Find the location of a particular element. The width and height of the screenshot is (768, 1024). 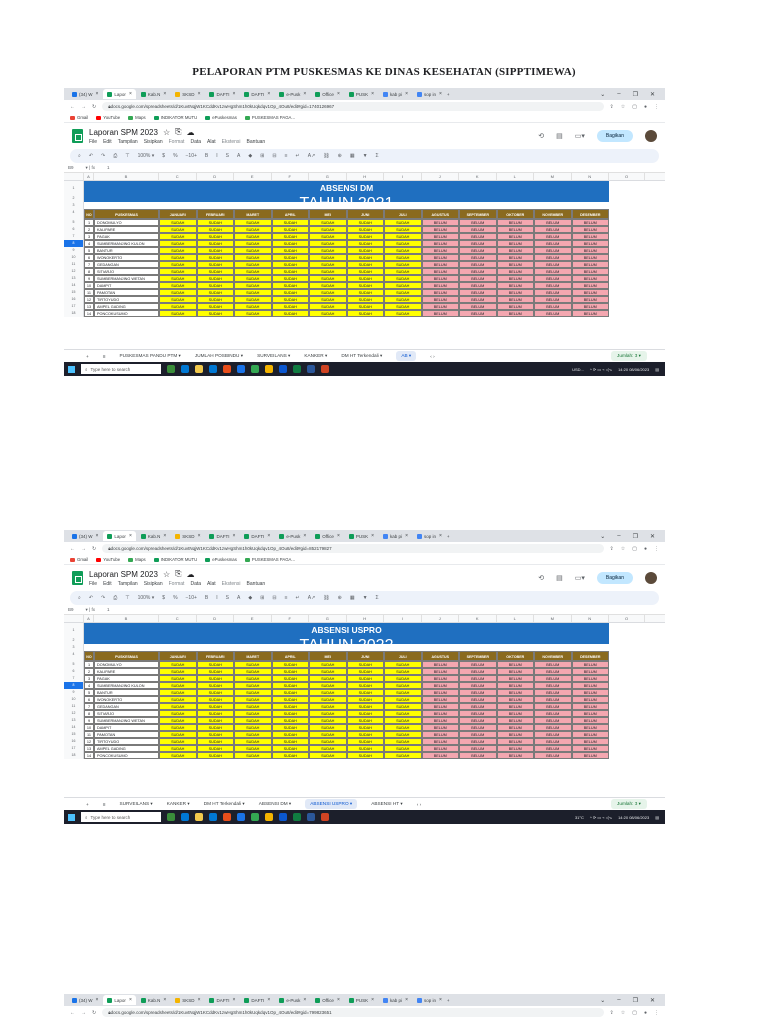

row-number-cell: 4 is located at coordinates (89, 685).